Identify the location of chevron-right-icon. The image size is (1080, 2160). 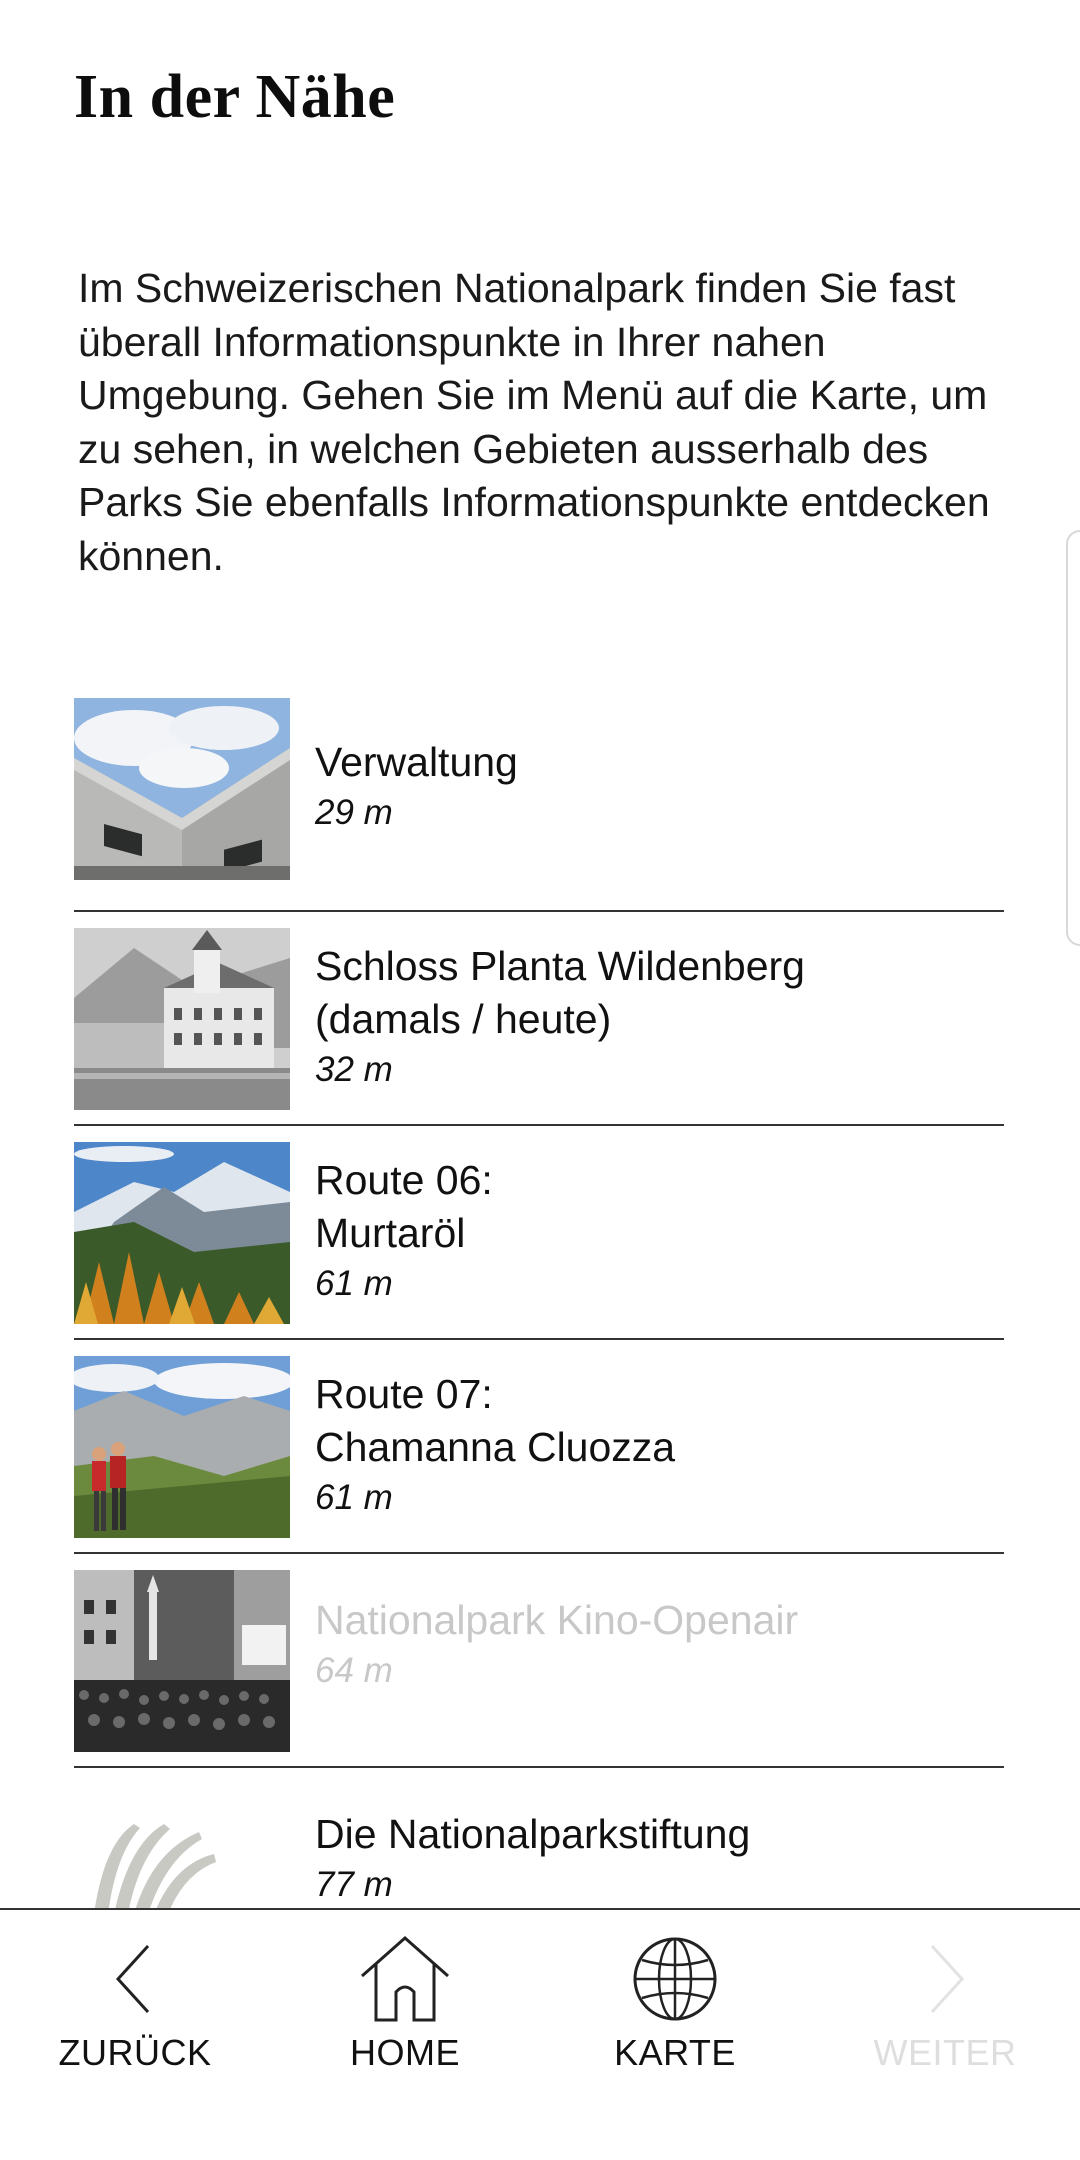
(947, 1979).